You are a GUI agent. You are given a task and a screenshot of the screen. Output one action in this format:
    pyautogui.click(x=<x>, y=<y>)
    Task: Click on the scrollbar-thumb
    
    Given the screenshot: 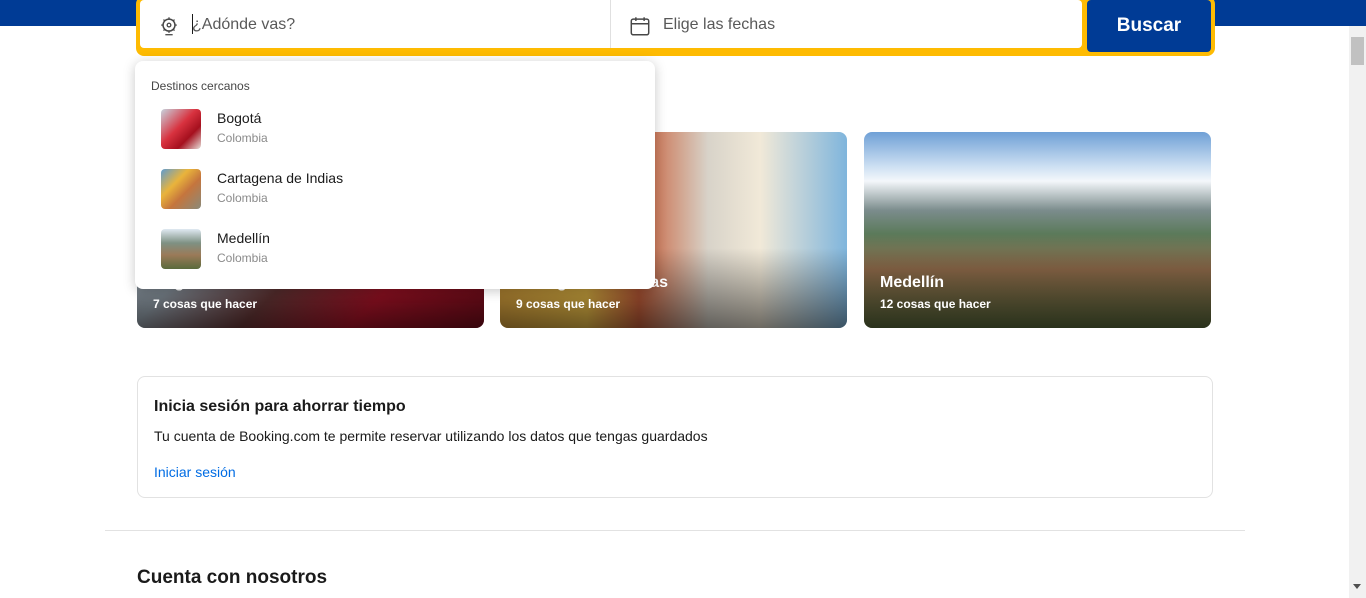 What is the action you would take?
    pyautogui.click(x=1357, y=51)
    